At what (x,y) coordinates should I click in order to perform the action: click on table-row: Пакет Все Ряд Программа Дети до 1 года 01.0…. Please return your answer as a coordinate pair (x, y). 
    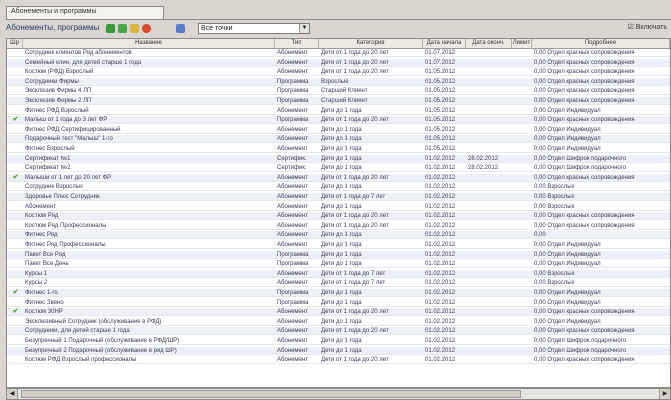
    Looking at the image, I should click on (338, 254).